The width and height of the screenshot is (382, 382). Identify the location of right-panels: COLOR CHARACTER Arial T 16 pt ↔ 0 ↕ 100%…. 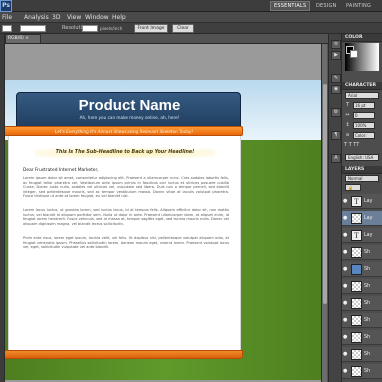
(362, 208).